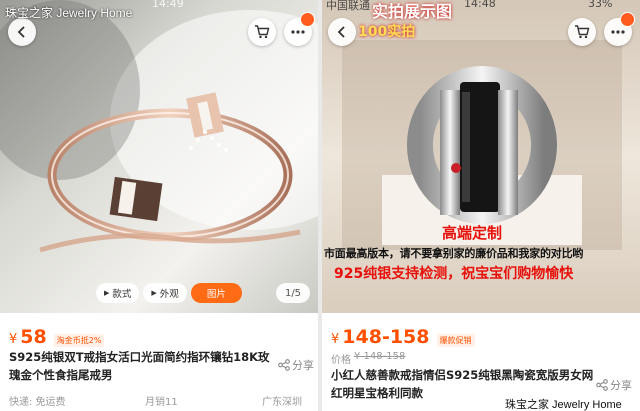 The width and height of the screenshot is (640, 411). What do you see at coordinates (168, 5) in the screenshot?
I see `status-bar-time: 14:49` at bounding box center [168, 5].